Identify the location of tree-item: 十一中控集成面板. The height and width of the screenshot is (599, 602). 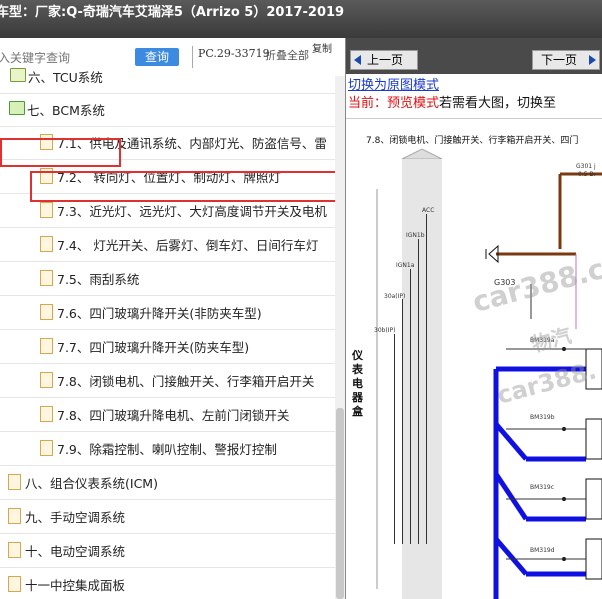
(167, 583).